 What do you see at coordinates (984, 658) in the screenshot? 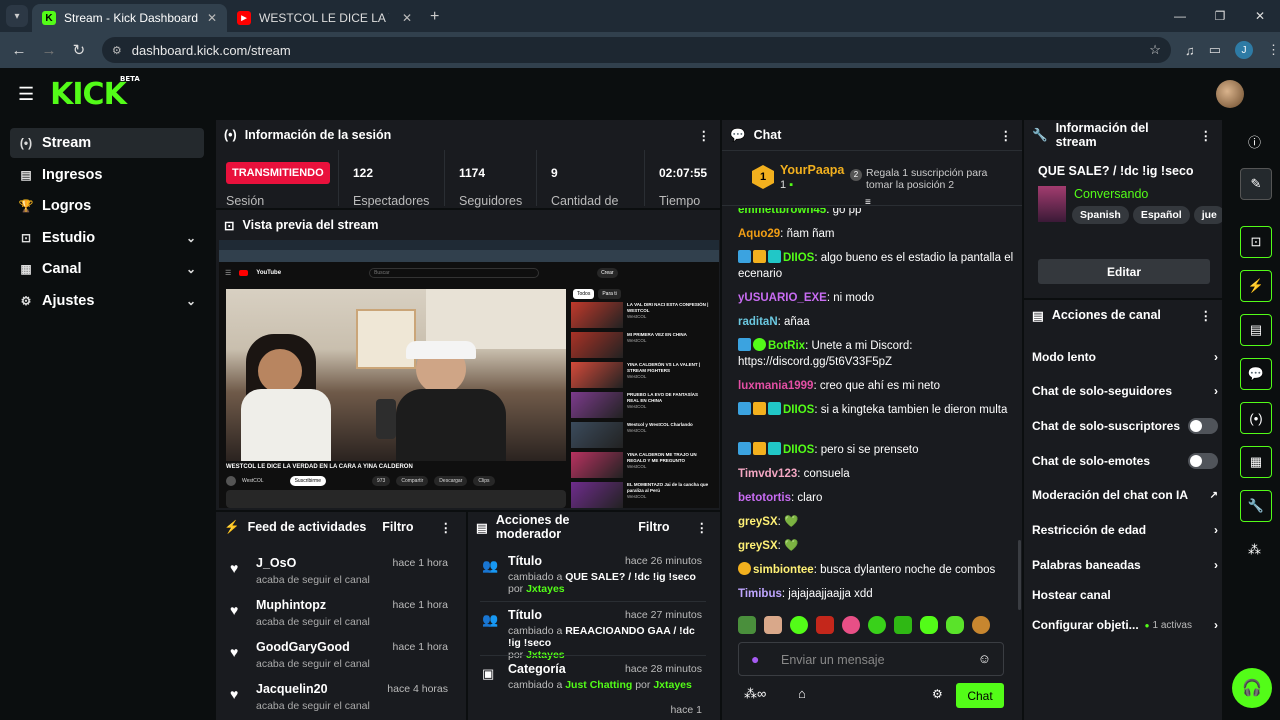
I see `emoji-picker-icon: ☺` at bounding box center [984, 658].